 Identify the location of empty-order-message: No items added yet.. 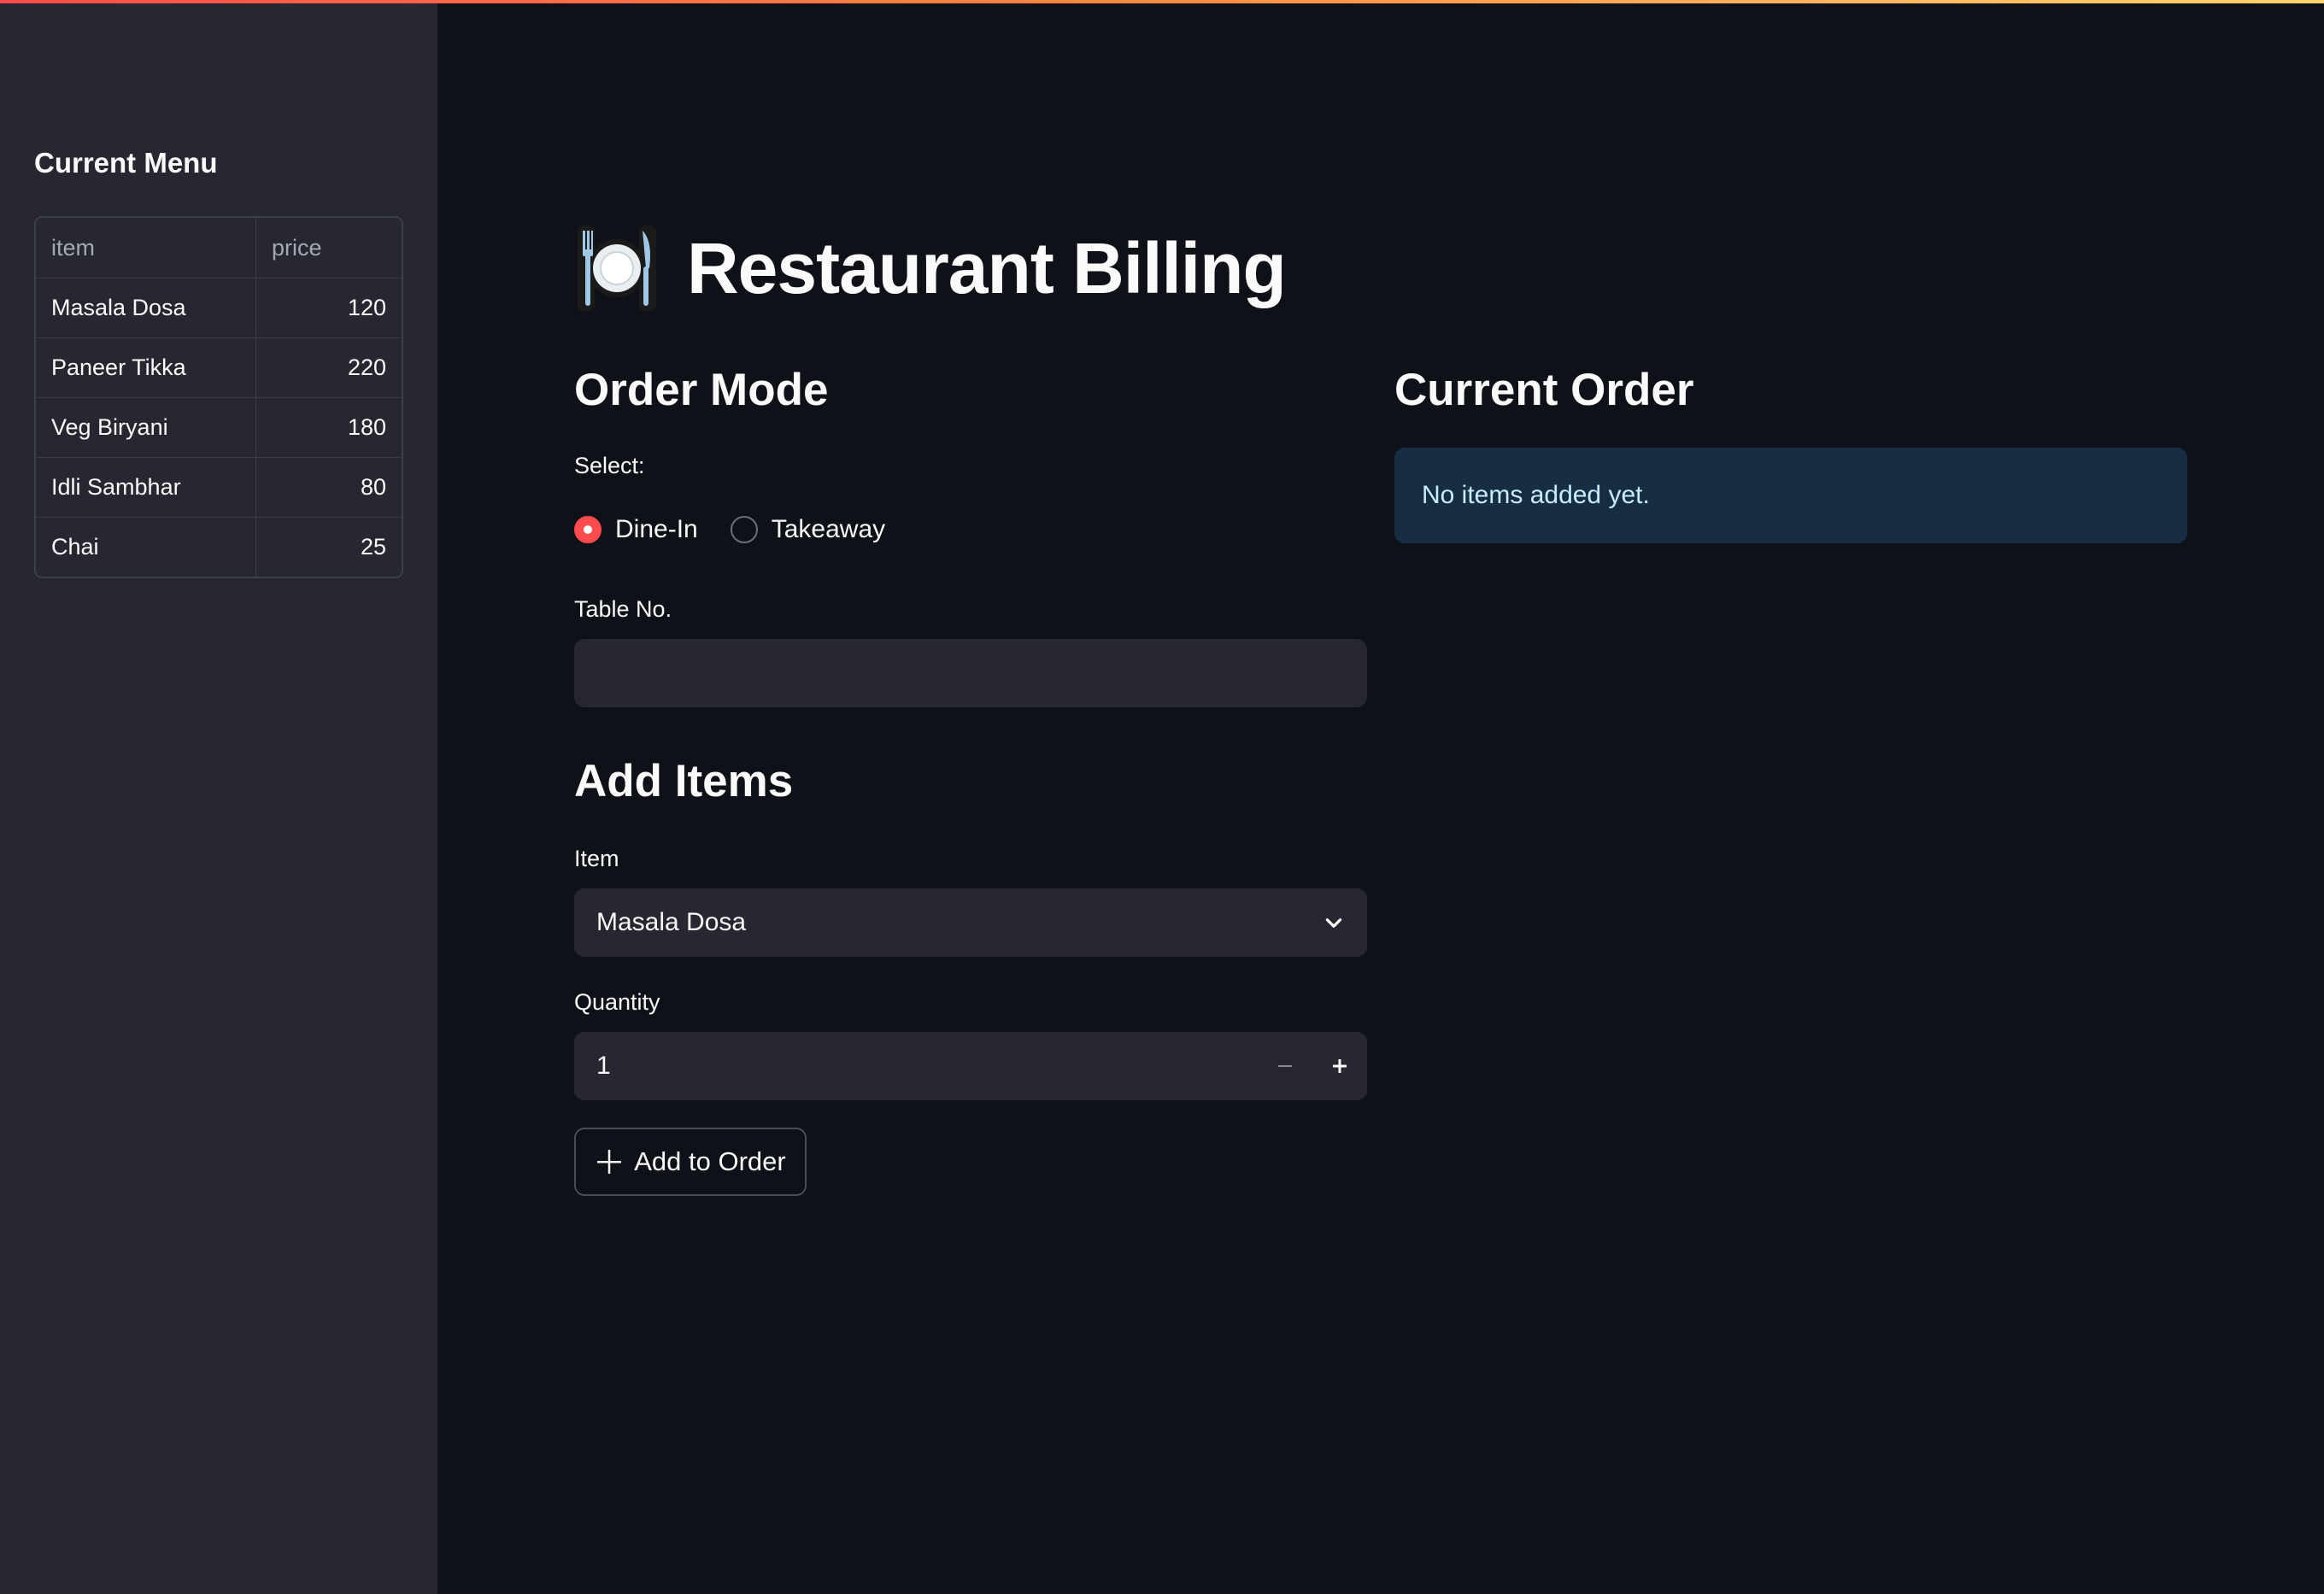
(1536, 495).